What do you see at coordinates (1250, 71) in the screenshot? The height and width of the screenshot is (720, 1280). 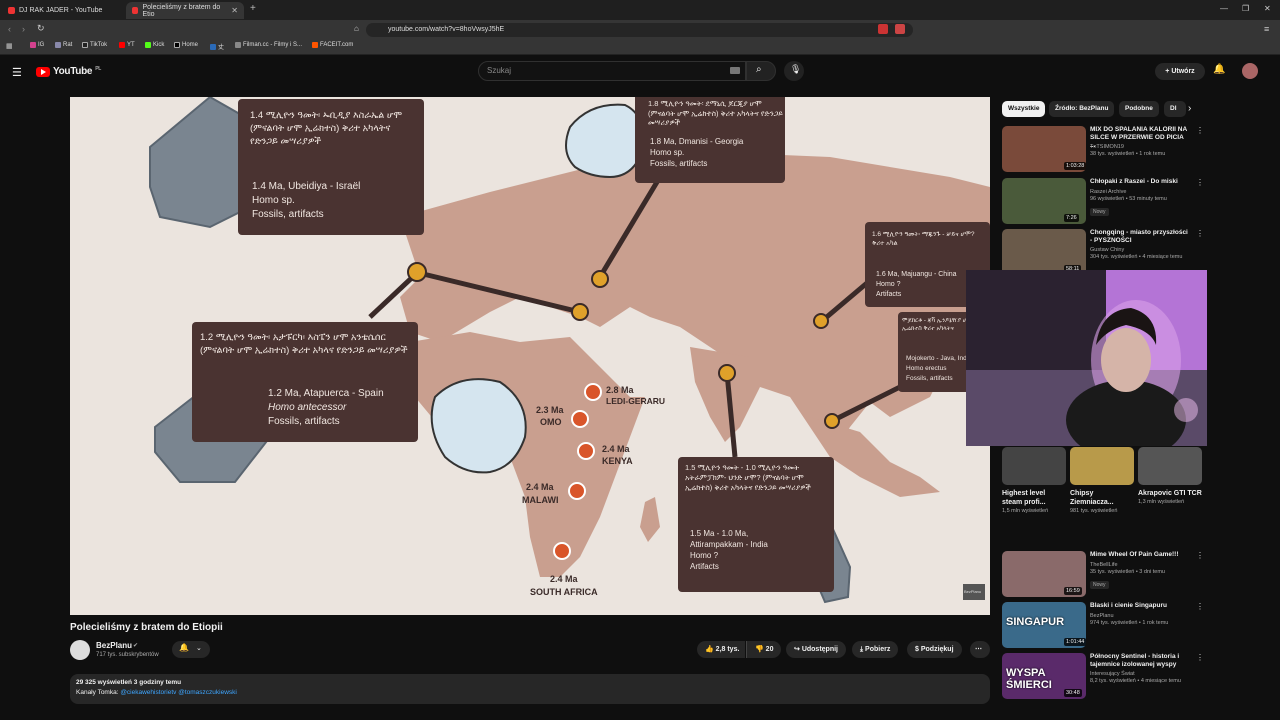 I see `account-avatar` at bounding box center [1250, 71].